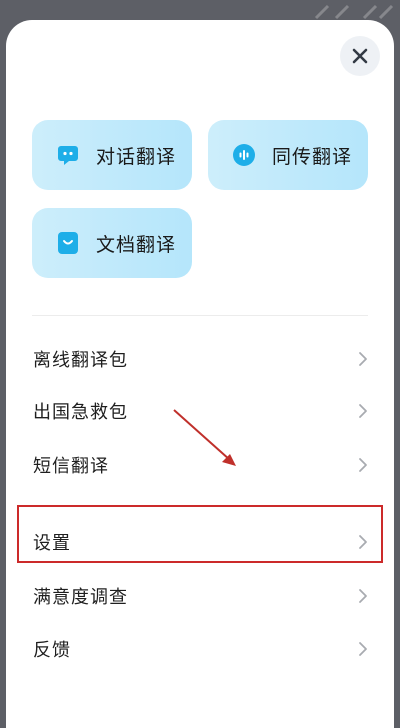 The image size is (400, 728). I want to click on audio-wave-icon, so click(244, 155).